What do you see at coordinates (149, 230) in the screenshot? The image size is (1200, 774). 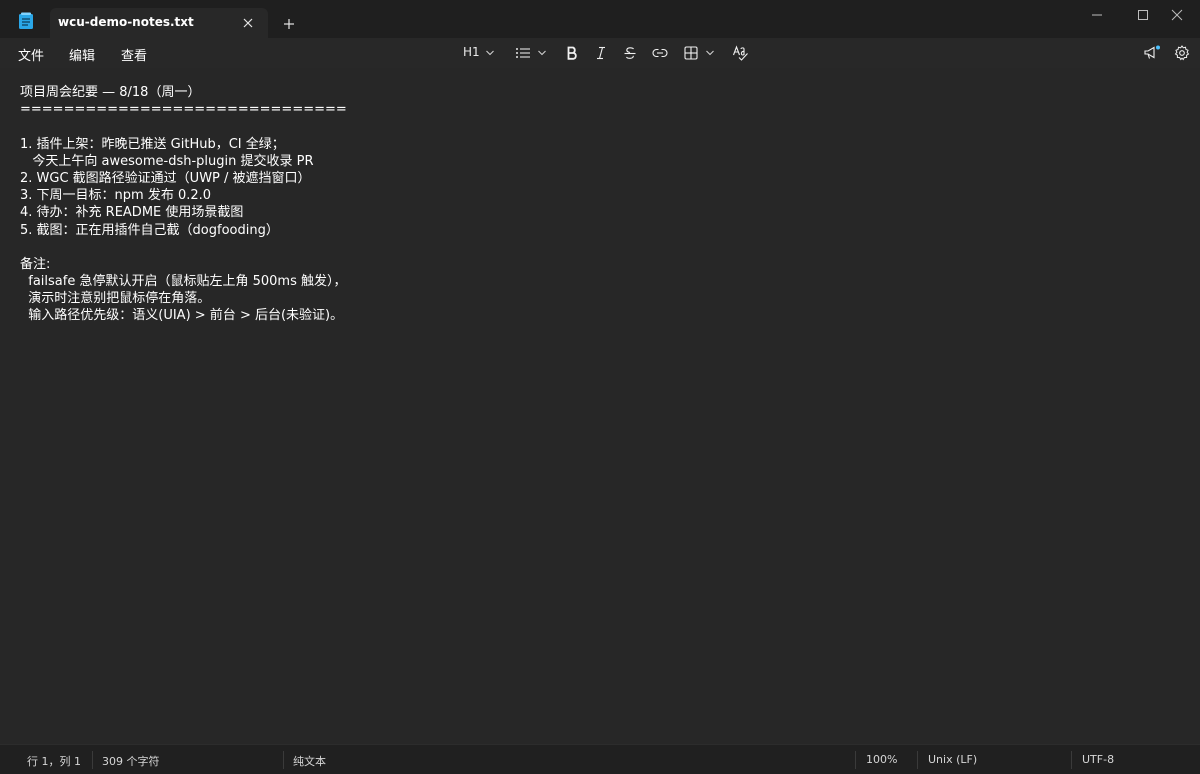 I see `text-line: 5. 截图：正在用插件自己截（dogfooding）` at bounding box center [149, 230].